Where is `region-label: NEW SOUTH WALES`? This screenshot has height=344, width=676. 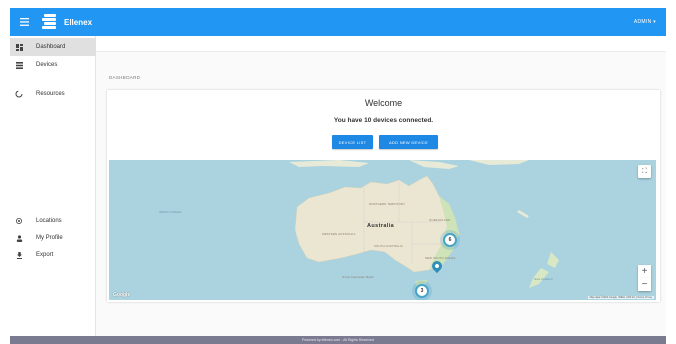 region-label: NEW SOUTH WALES is located at coordinates (440, 258).